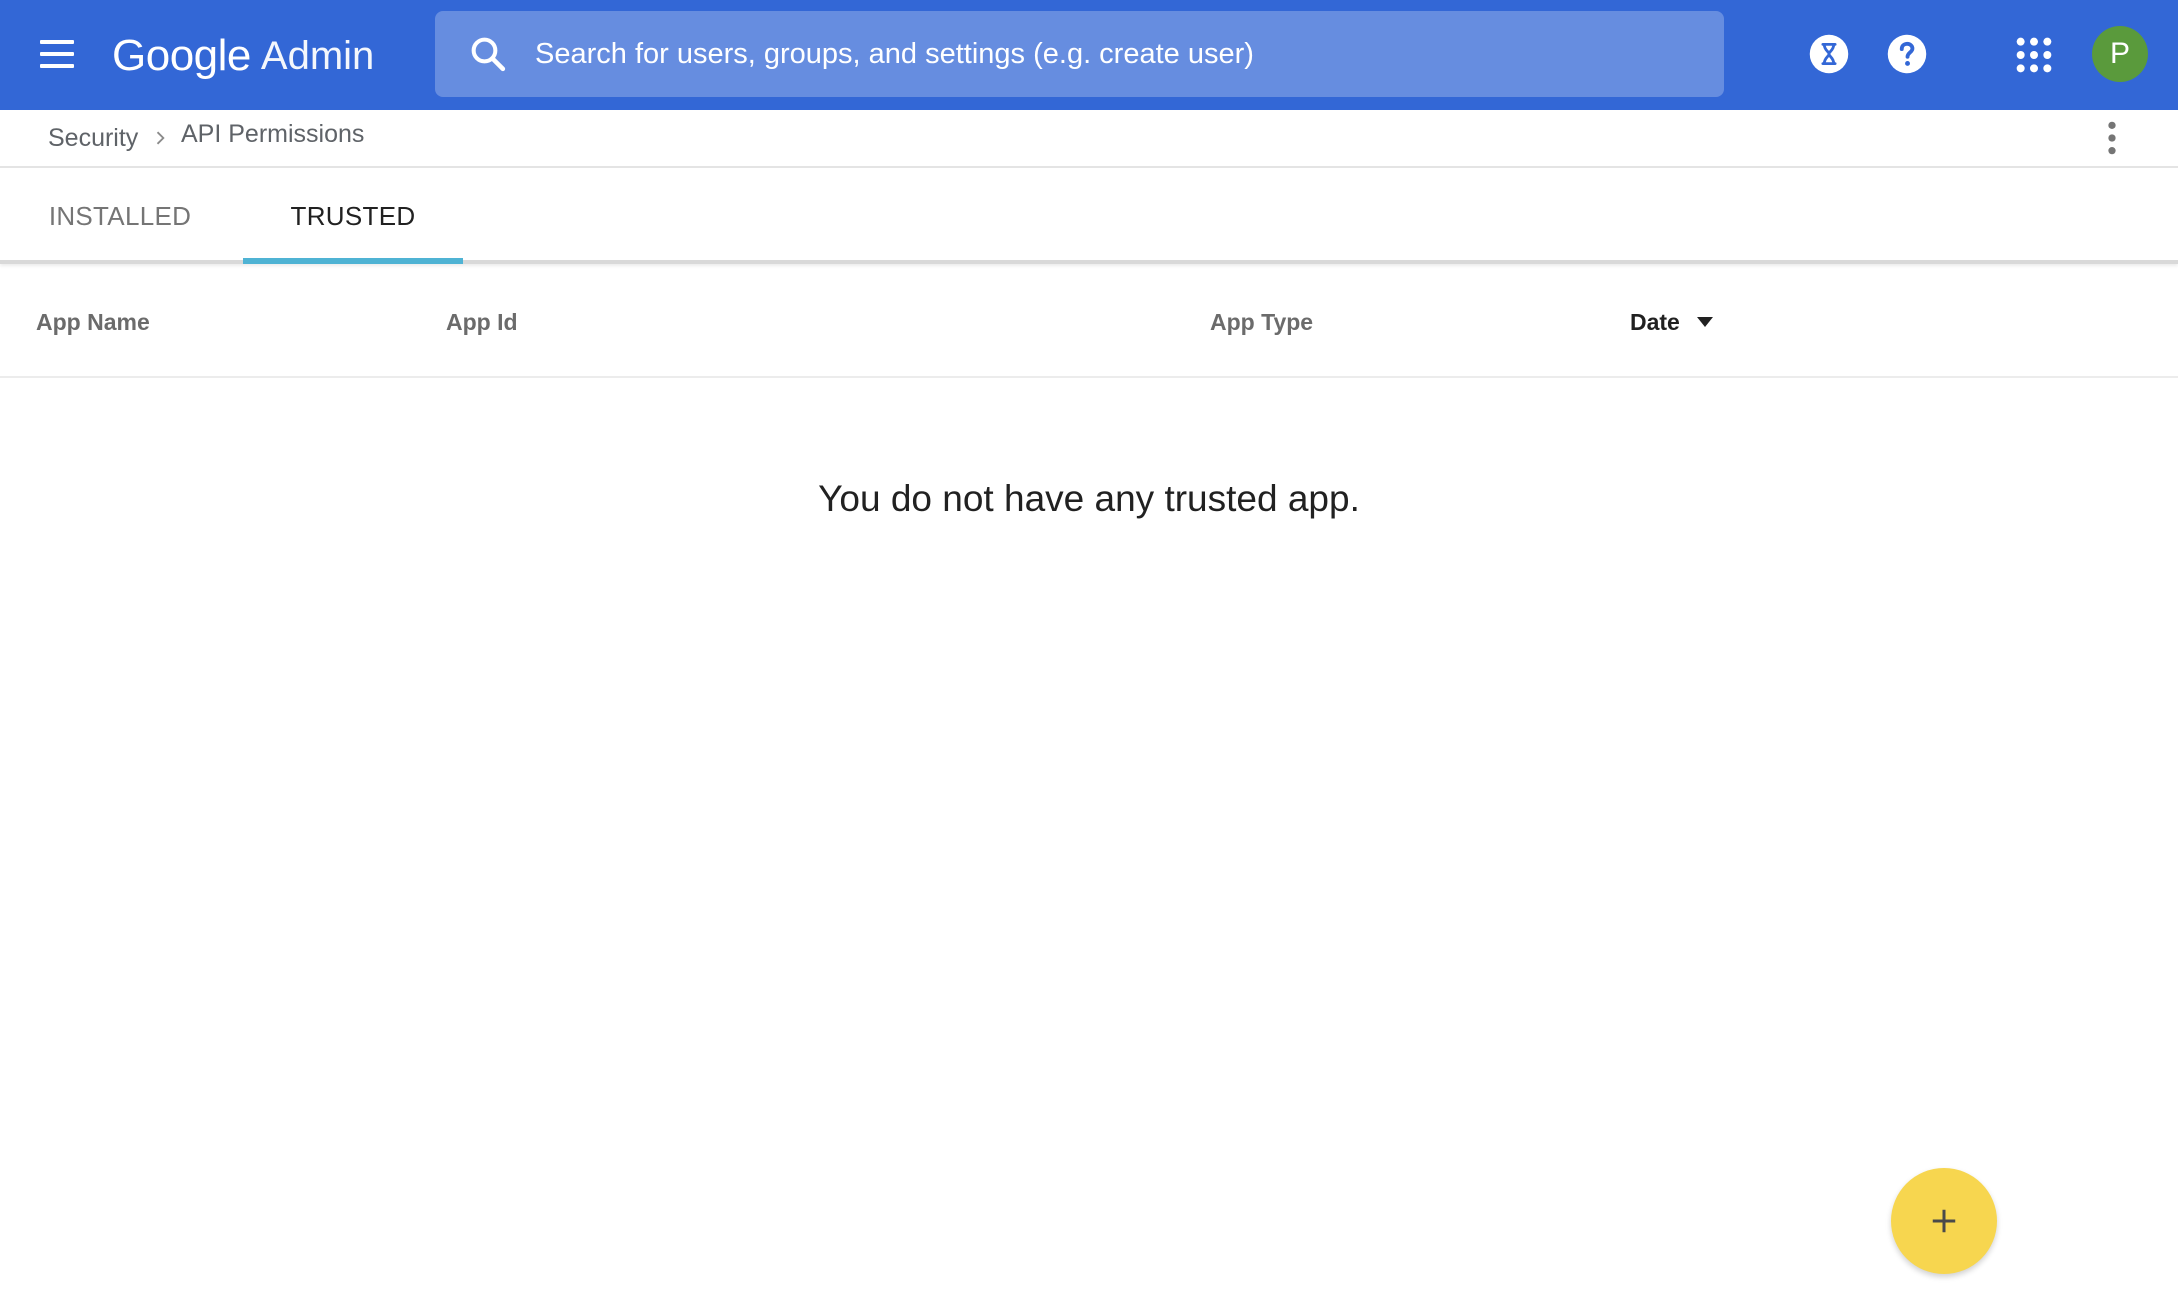 Image resolution: width=2178 pixels, height=1312 pixels. Describe the element at coordinates (1089, 216) in the screenshot. I see `tab-bar: INSTALLED TRUSTED` at that location.